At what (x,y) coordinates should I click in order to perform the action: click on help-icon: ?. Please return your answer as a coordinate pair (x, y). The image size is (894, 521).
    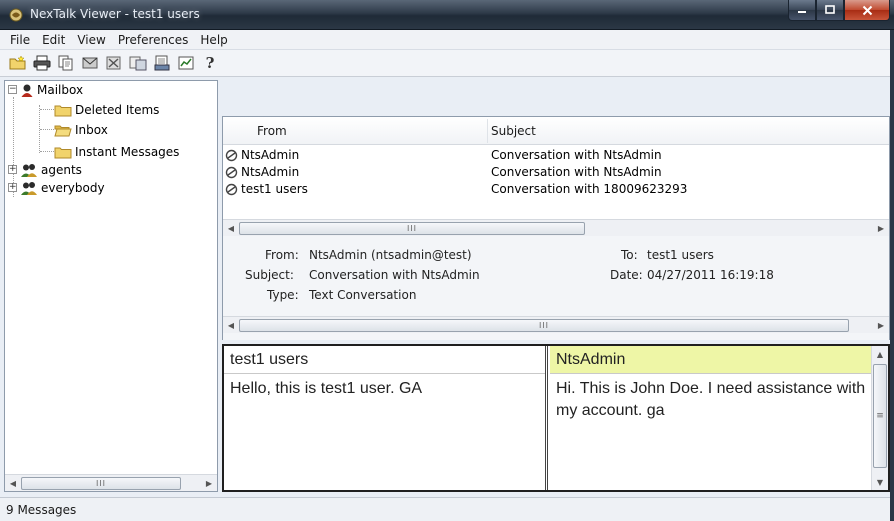
    Looking at the image, I should click on (210, 63).